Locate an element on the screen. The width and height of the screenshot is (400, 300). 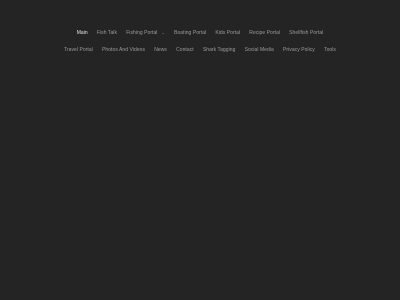
nav-item-label: Tools is located at coordinates (330, 50).